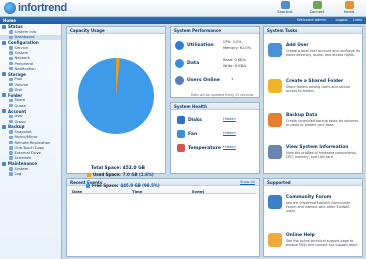 The height and width of the screenshot is (259, 366). I want to click on capacity-pie, so click(116, 96).